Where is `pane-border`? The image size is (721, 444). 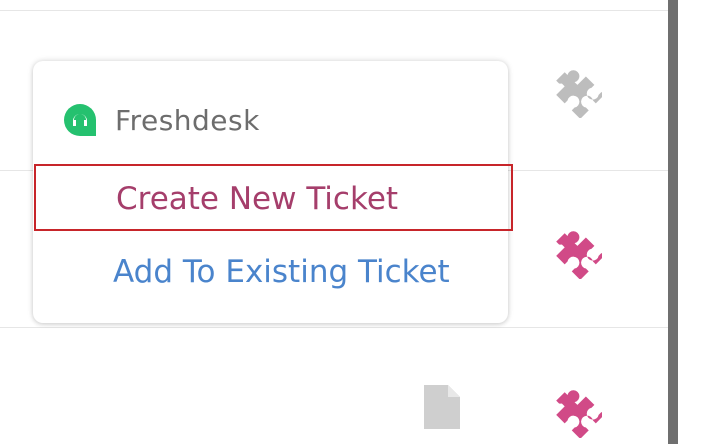 pane-border is located at coordinates (673, 222).